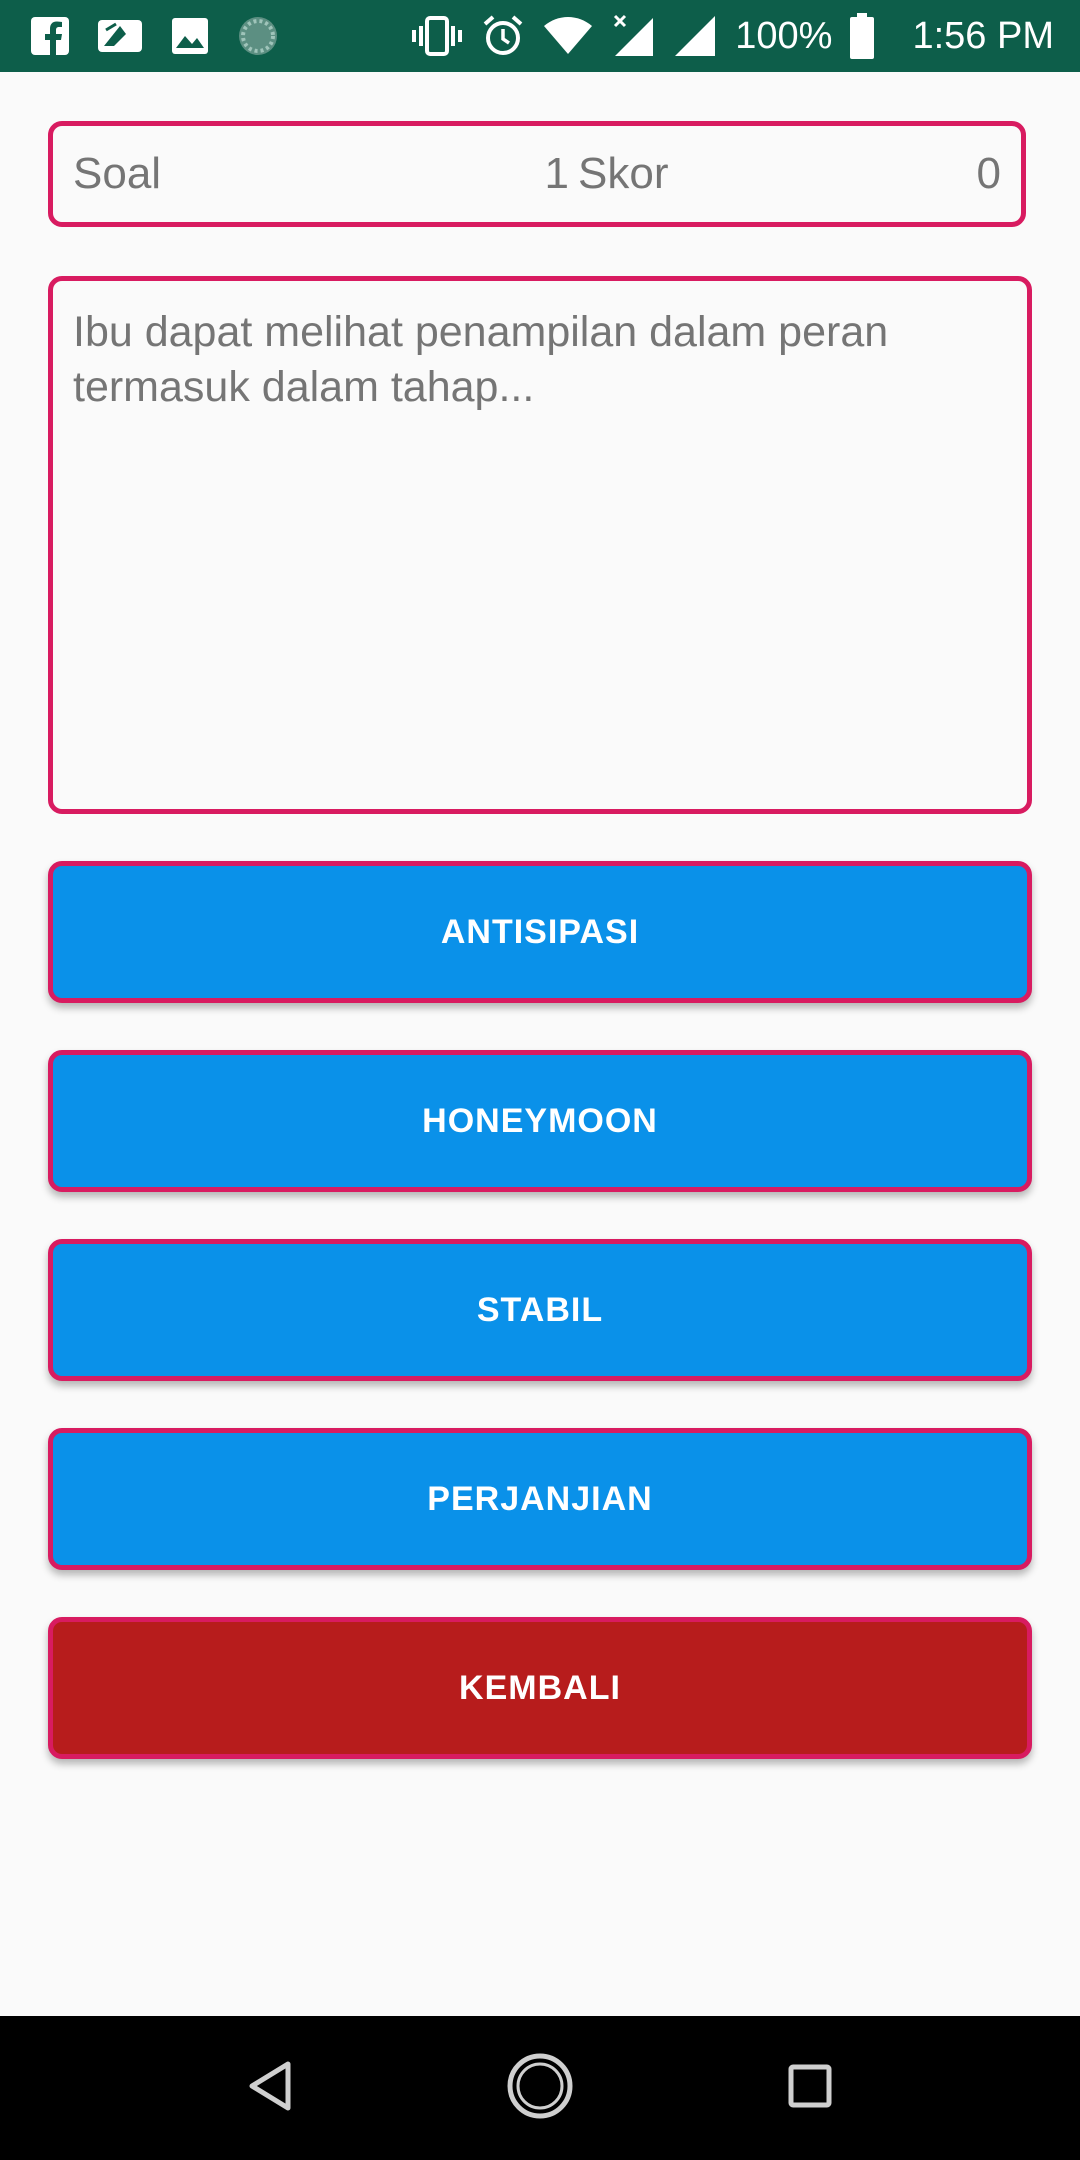 This screenshot has width=1080, height=2160. Describe the element at coordinates (117, 173) in the screenshot. I see `question-number-label: Soal` at that location.